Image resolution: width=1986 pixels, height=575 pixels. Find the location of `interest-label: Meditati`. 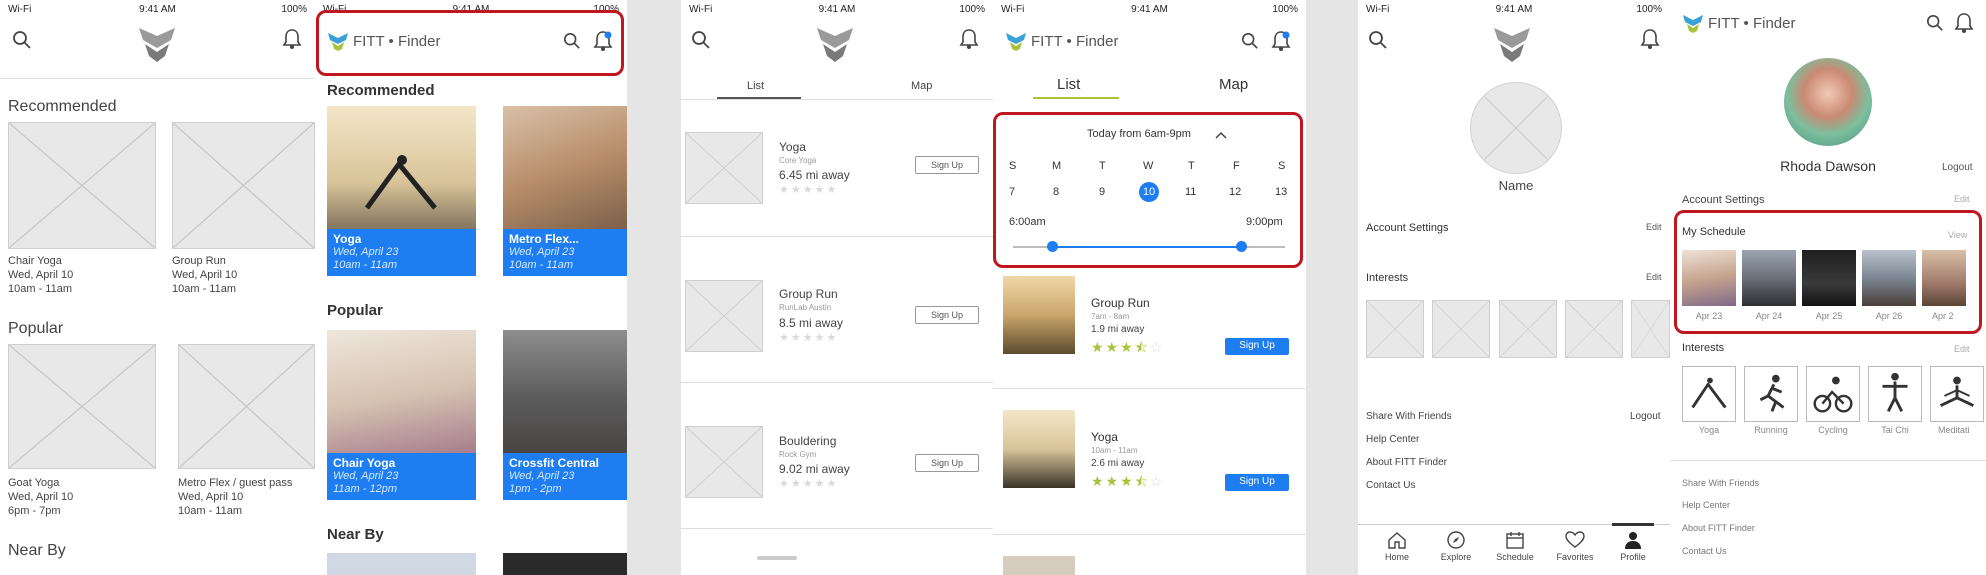

interest-label: Meditati is located at coordinates (1954, 430).